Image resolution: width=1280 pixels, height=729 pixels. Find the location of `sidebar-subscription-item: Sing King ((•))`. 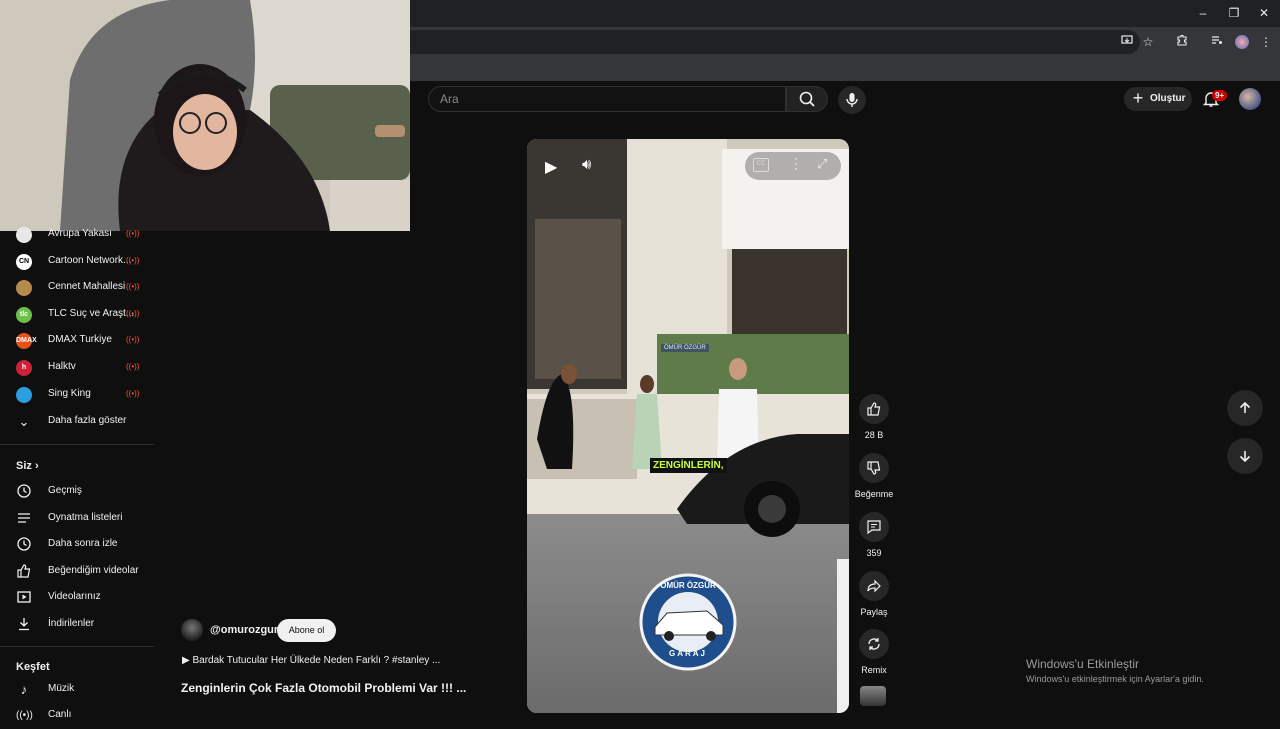

sidebar-subscription-item: Sing King ((•)) is located at coordinates (77, 395).